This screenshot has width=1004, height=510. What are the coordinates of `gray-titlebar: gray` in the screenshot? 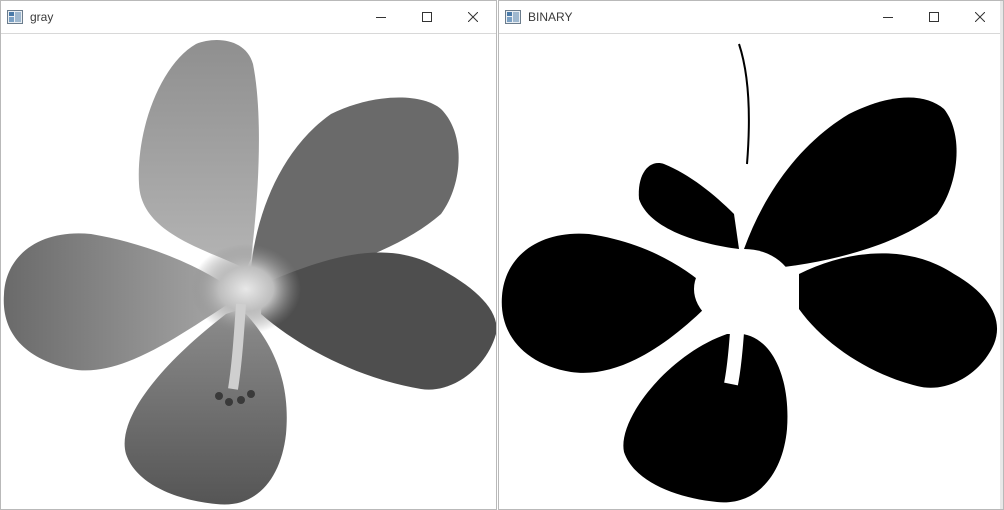 It's located at (248, 17).